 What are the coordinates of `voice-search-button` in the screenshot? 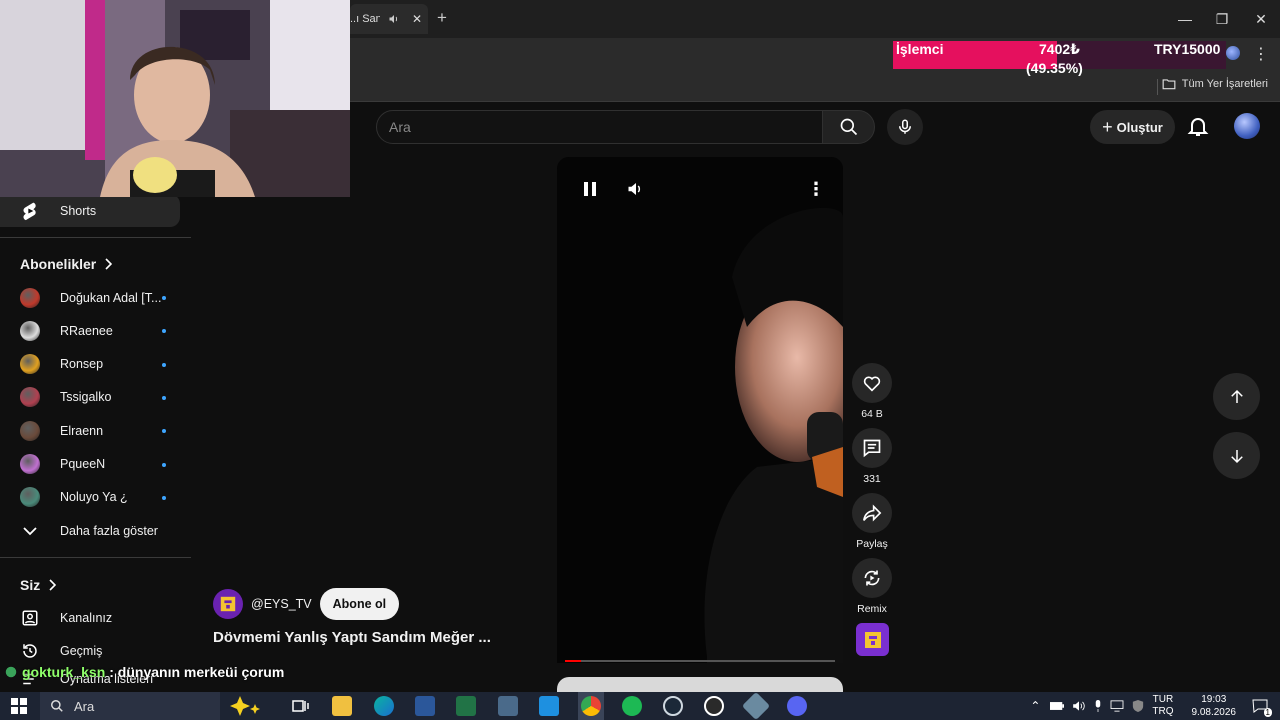 It's located at (905, 127).